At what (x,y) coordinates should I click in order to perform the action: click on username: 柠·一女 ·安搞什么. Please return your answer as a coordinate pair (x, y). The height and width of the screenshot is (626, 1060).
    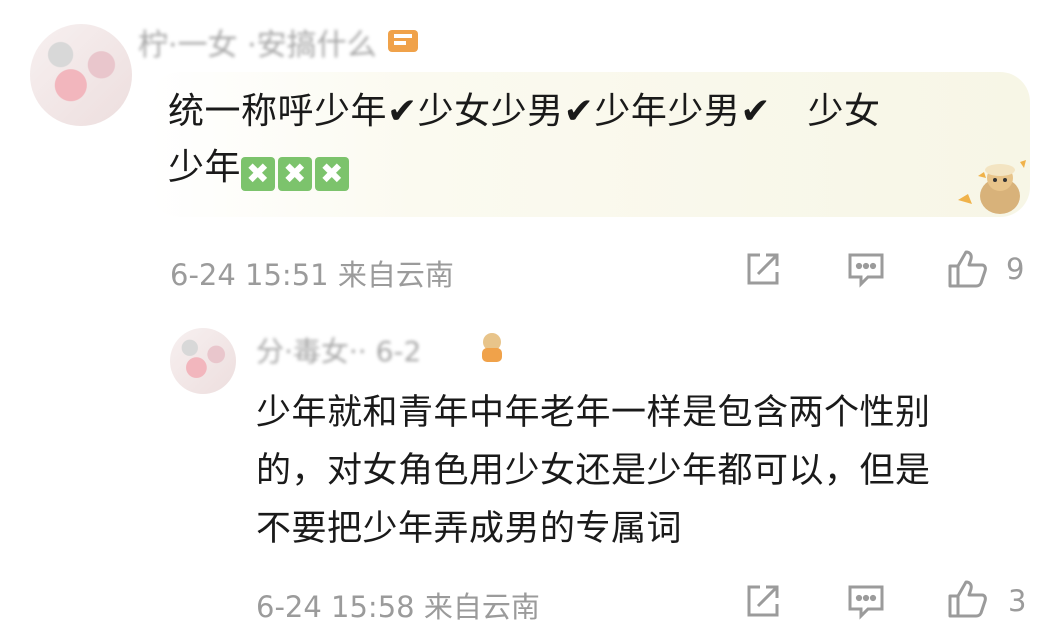
    Looking at the image, I should click on (257, 42).